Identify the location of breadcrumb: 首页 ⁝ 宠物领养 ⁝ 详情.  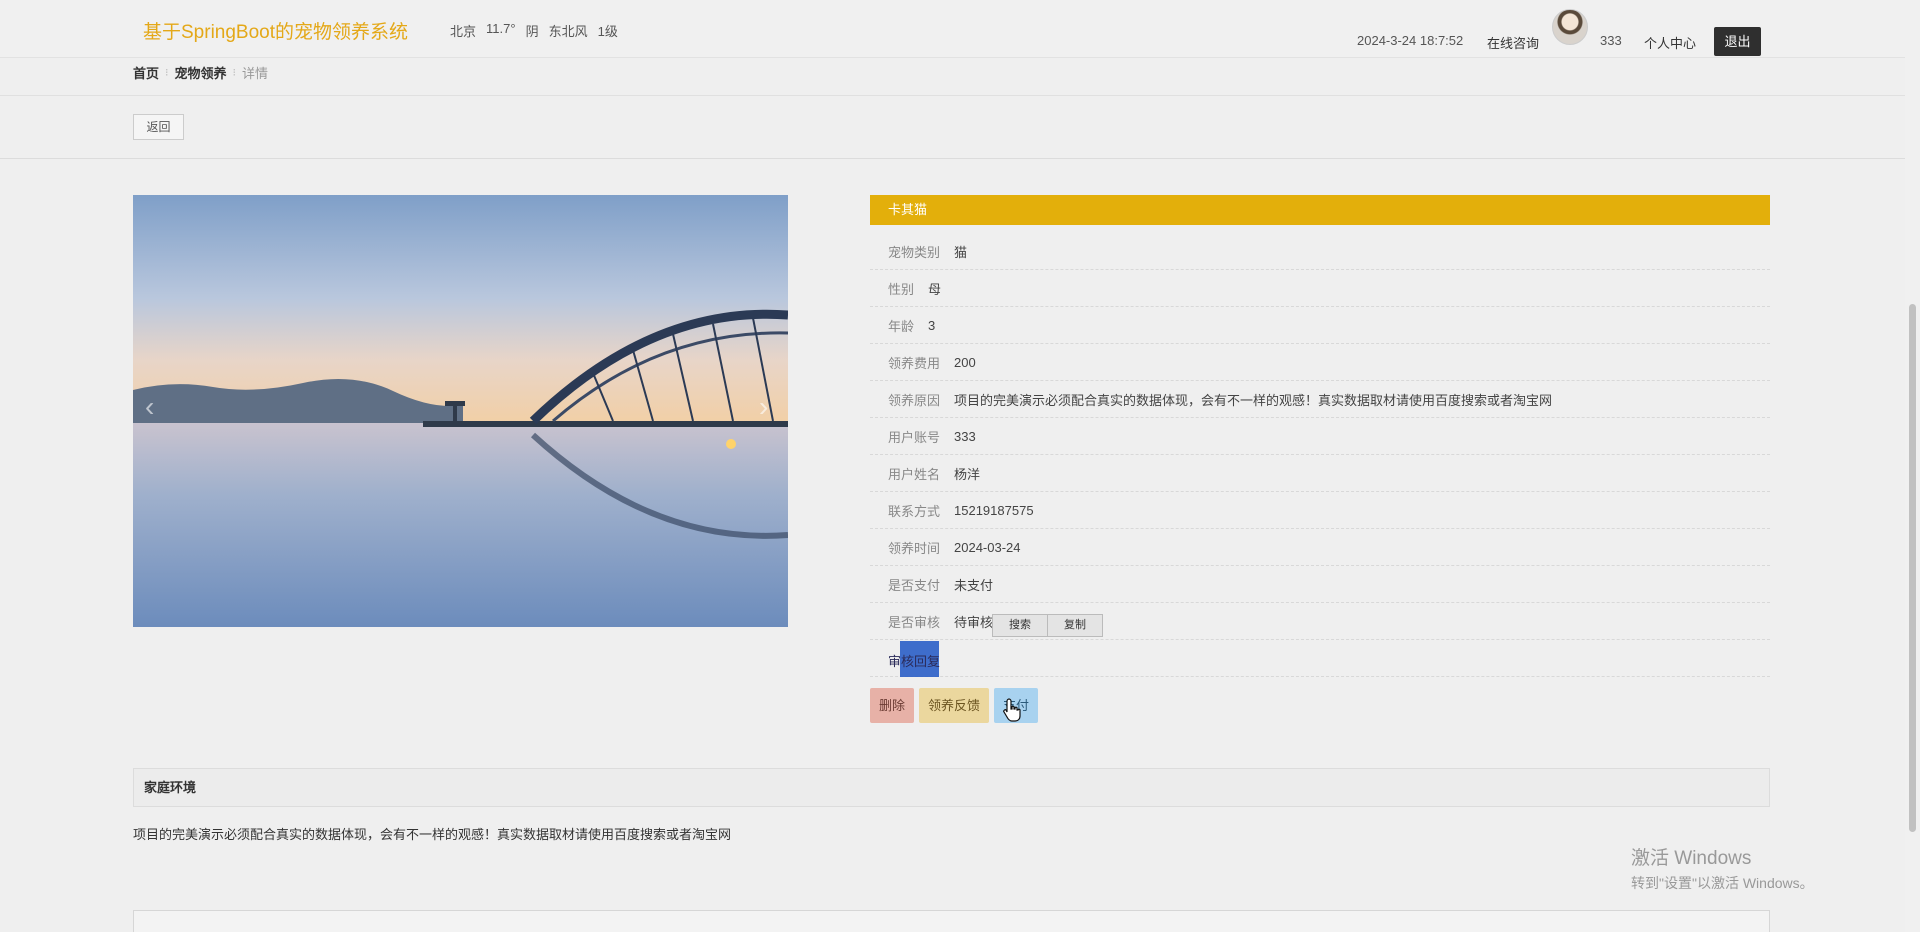
(200, 72).